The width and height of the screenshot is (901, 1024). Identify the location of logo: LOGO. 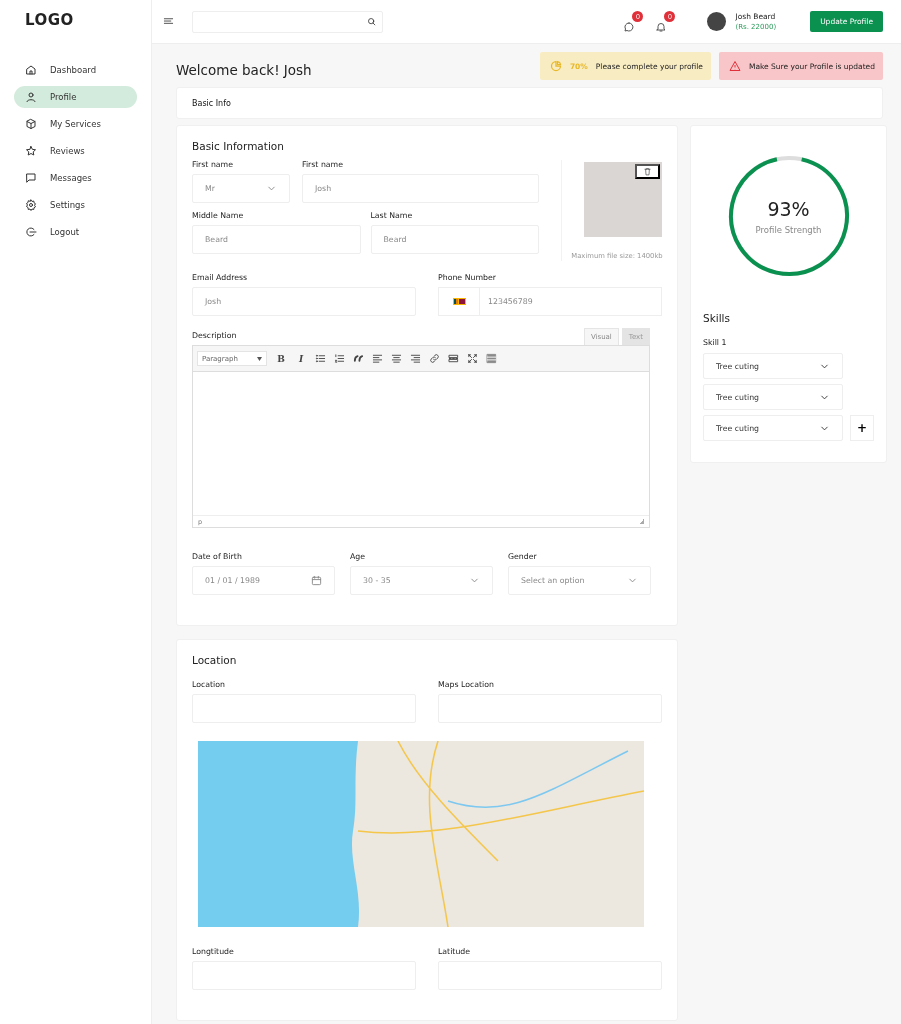
(49, 20).